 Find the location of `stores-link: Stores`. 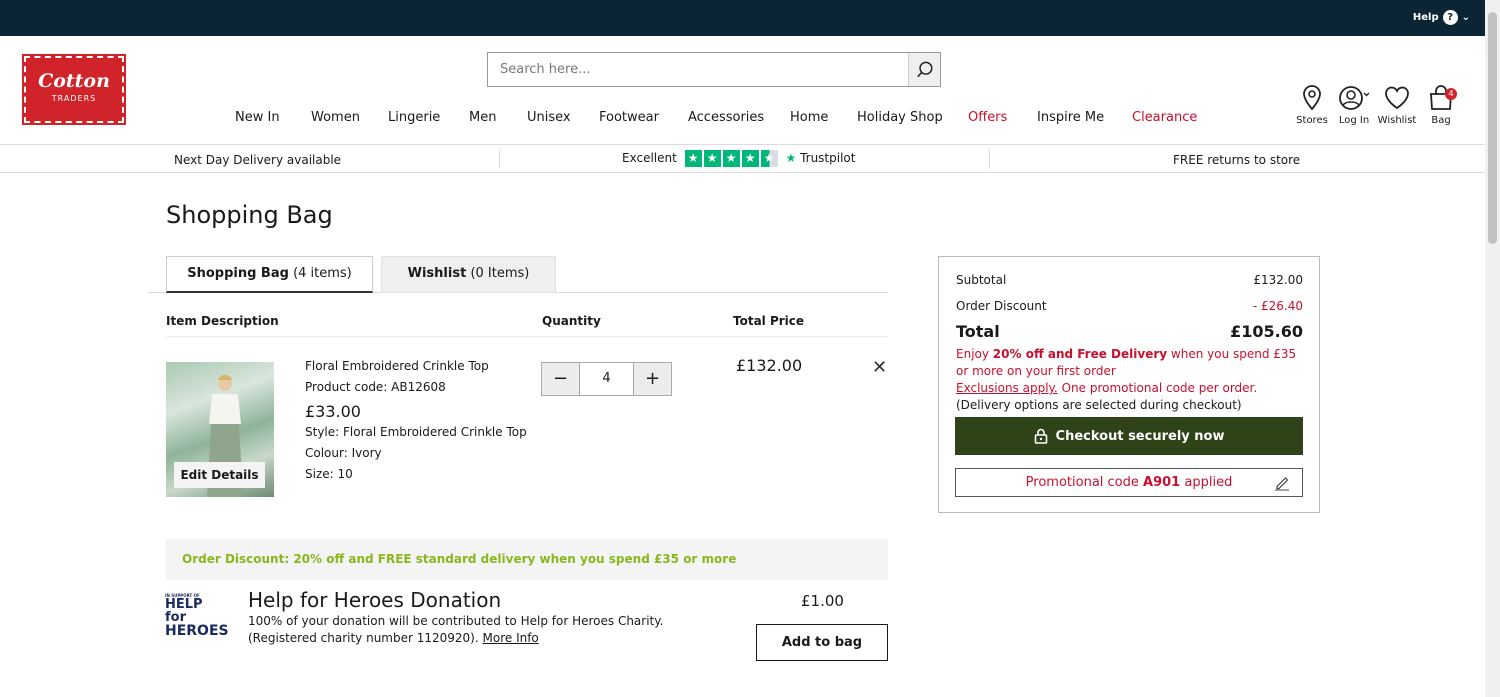

stores-link: Stores is located at coordinates (1312, 105).